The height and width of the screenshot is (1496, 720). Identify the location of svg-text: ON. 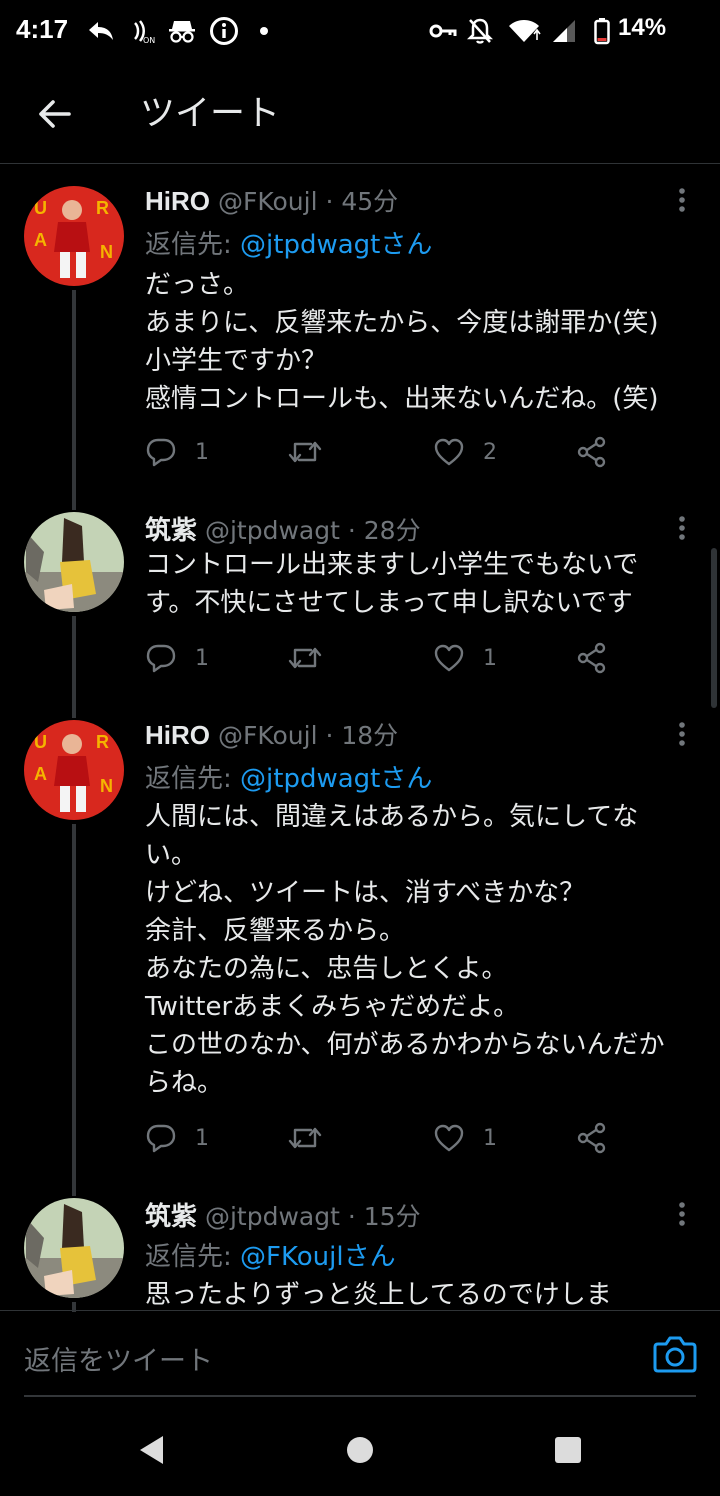
(149, 40).